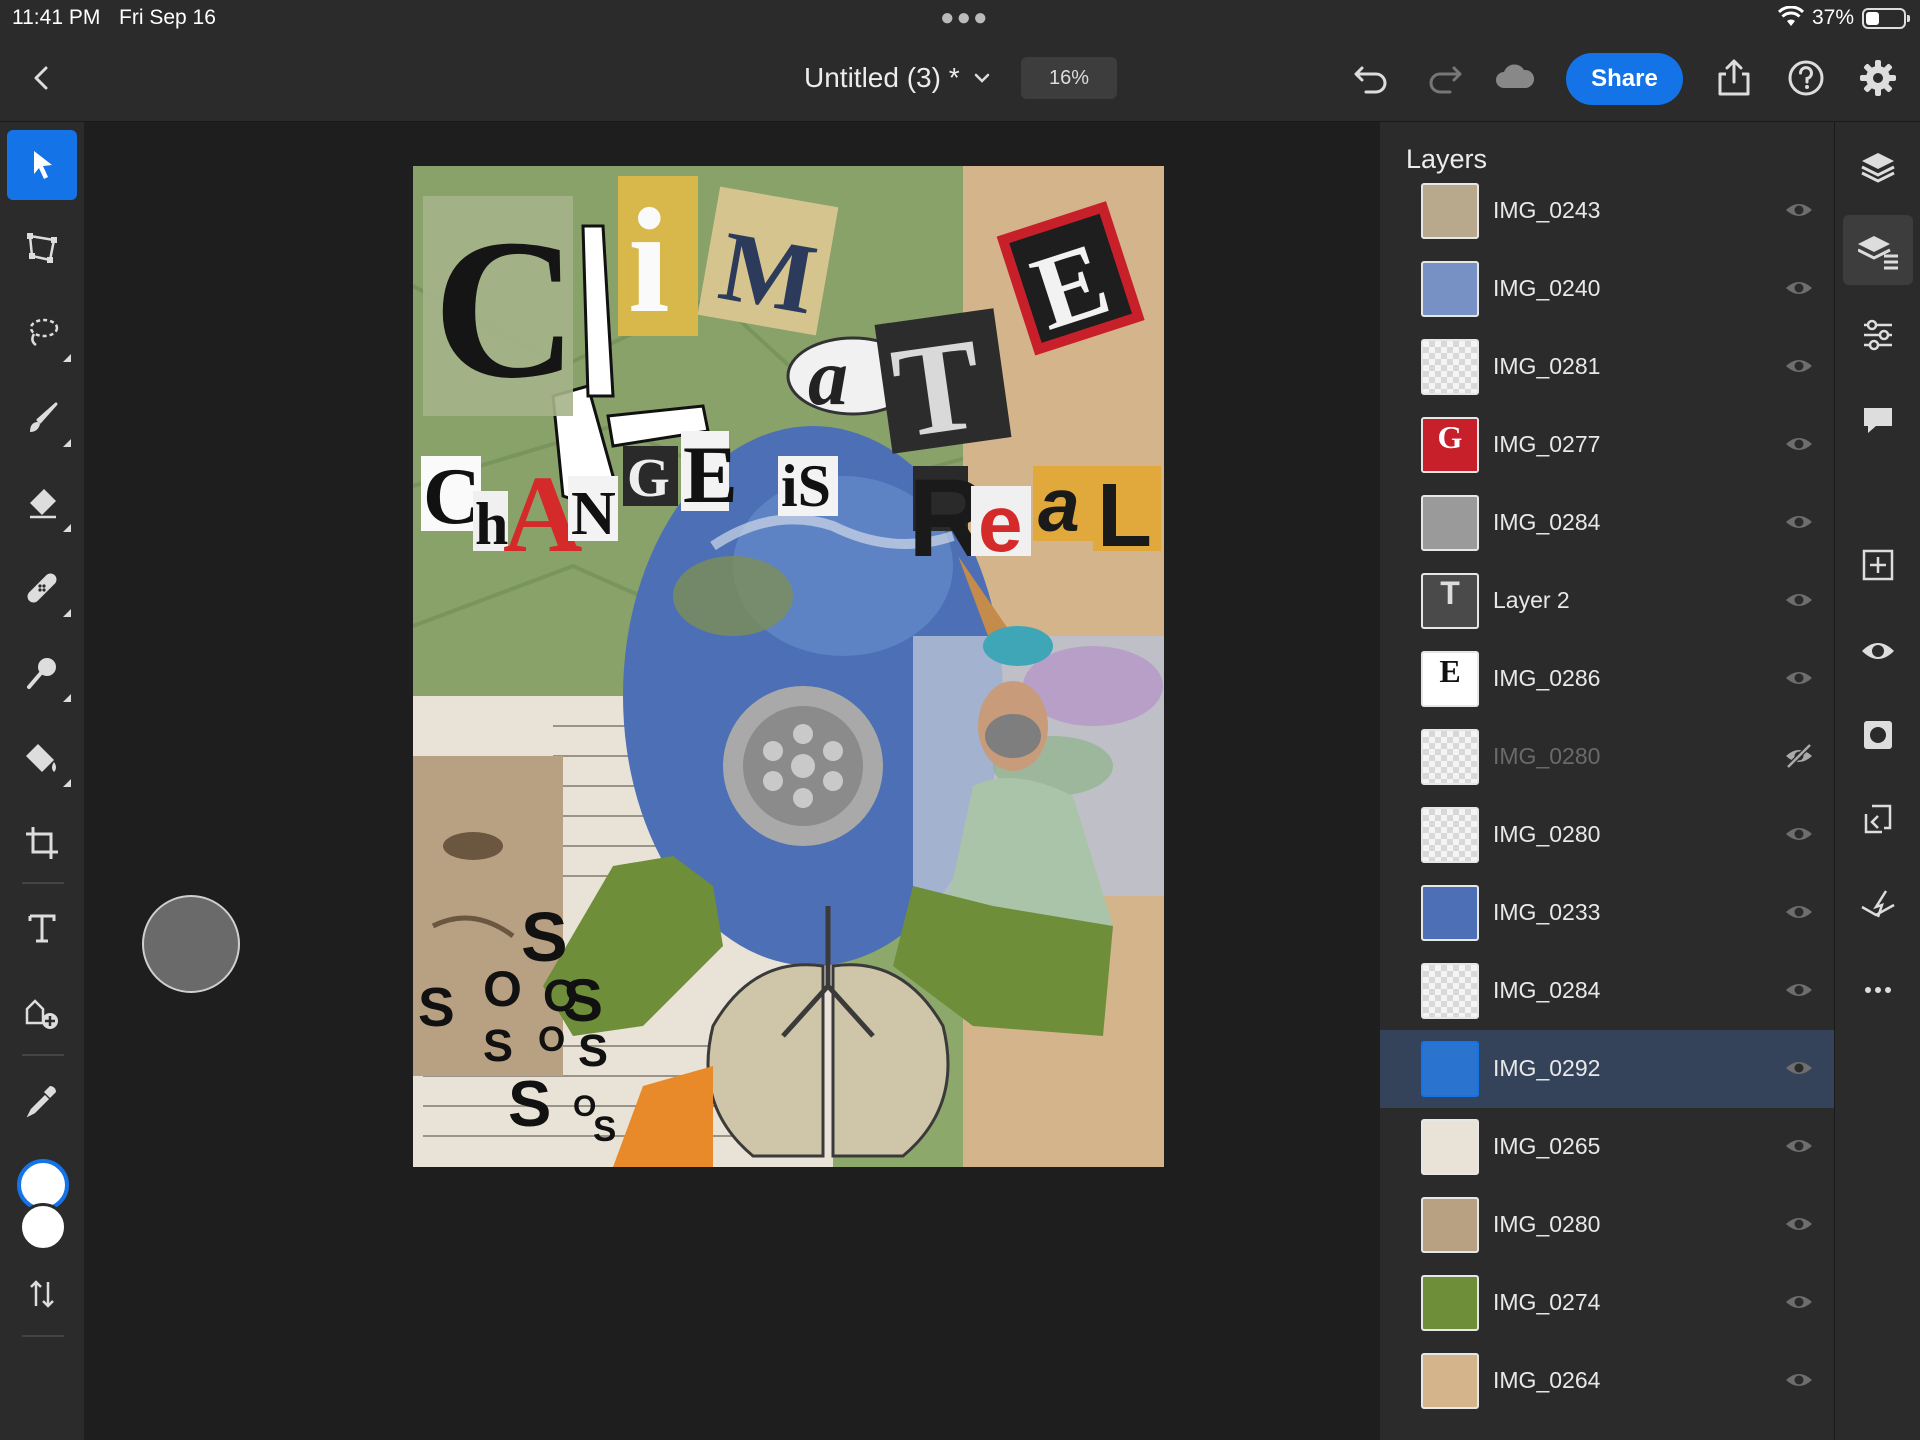 Image resolution: width=1920 pixels, height=1440 pixels. Describe the element at coordinates (42, 78) in the screenshot. I see `back-chevron-icon` at that location.